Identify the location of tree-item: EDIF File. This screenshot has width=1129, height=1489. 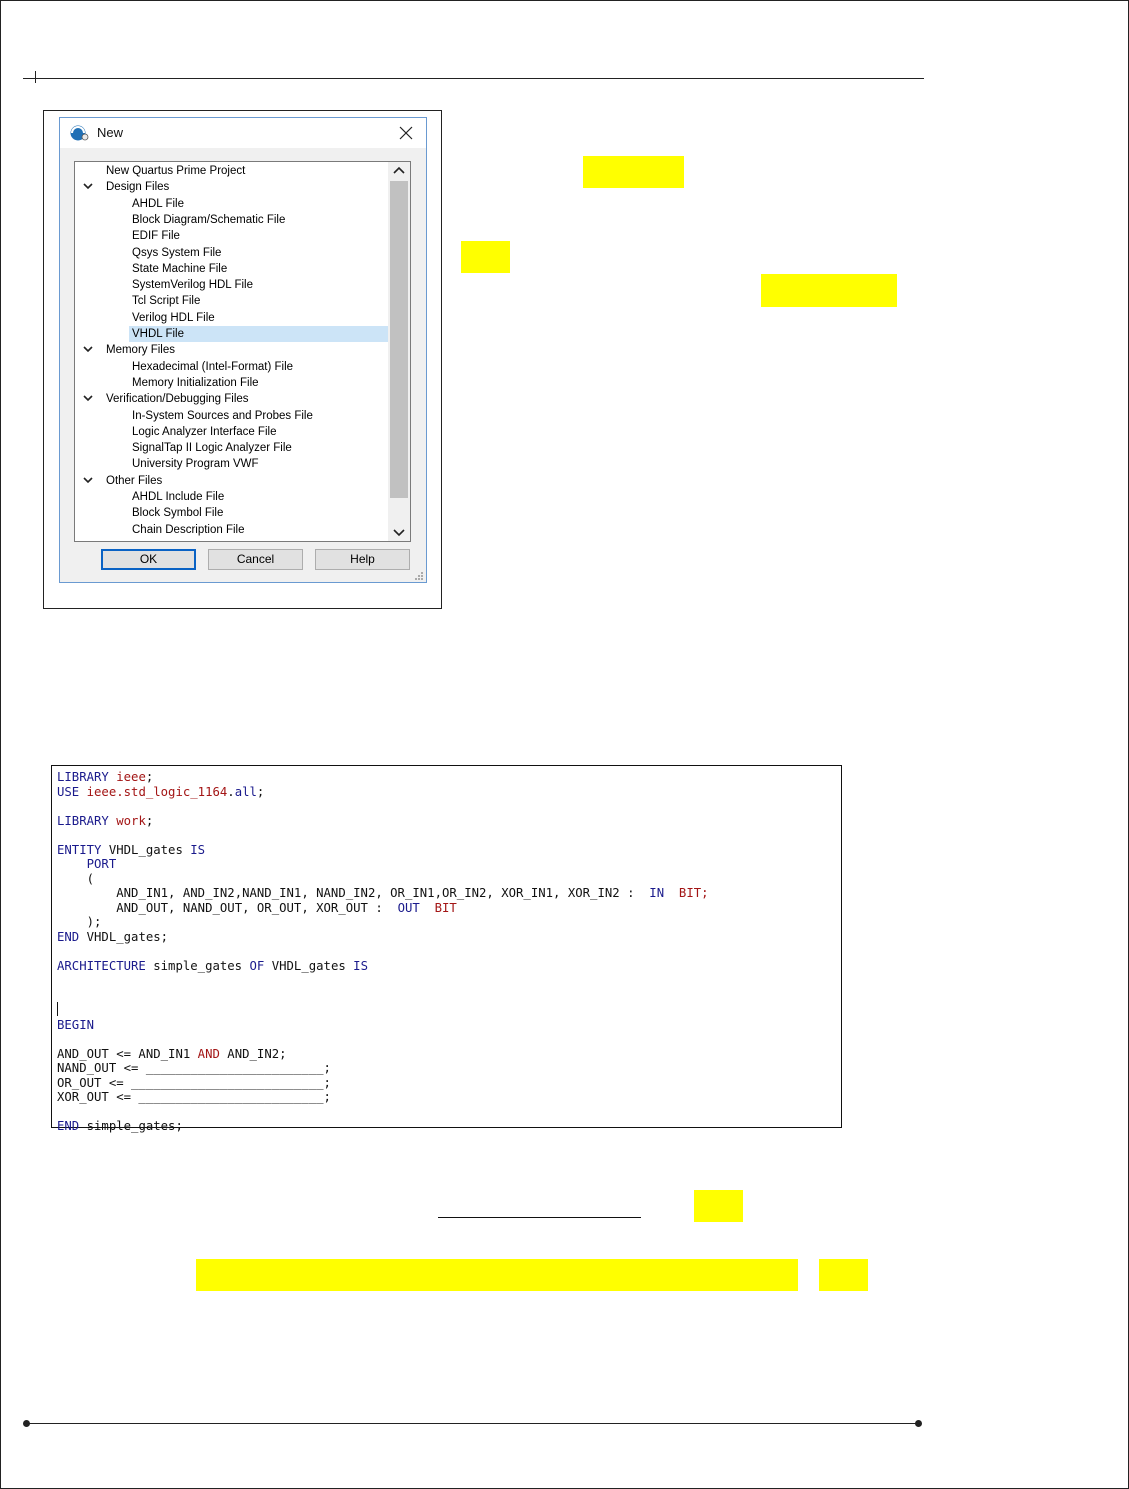
(258, 236).